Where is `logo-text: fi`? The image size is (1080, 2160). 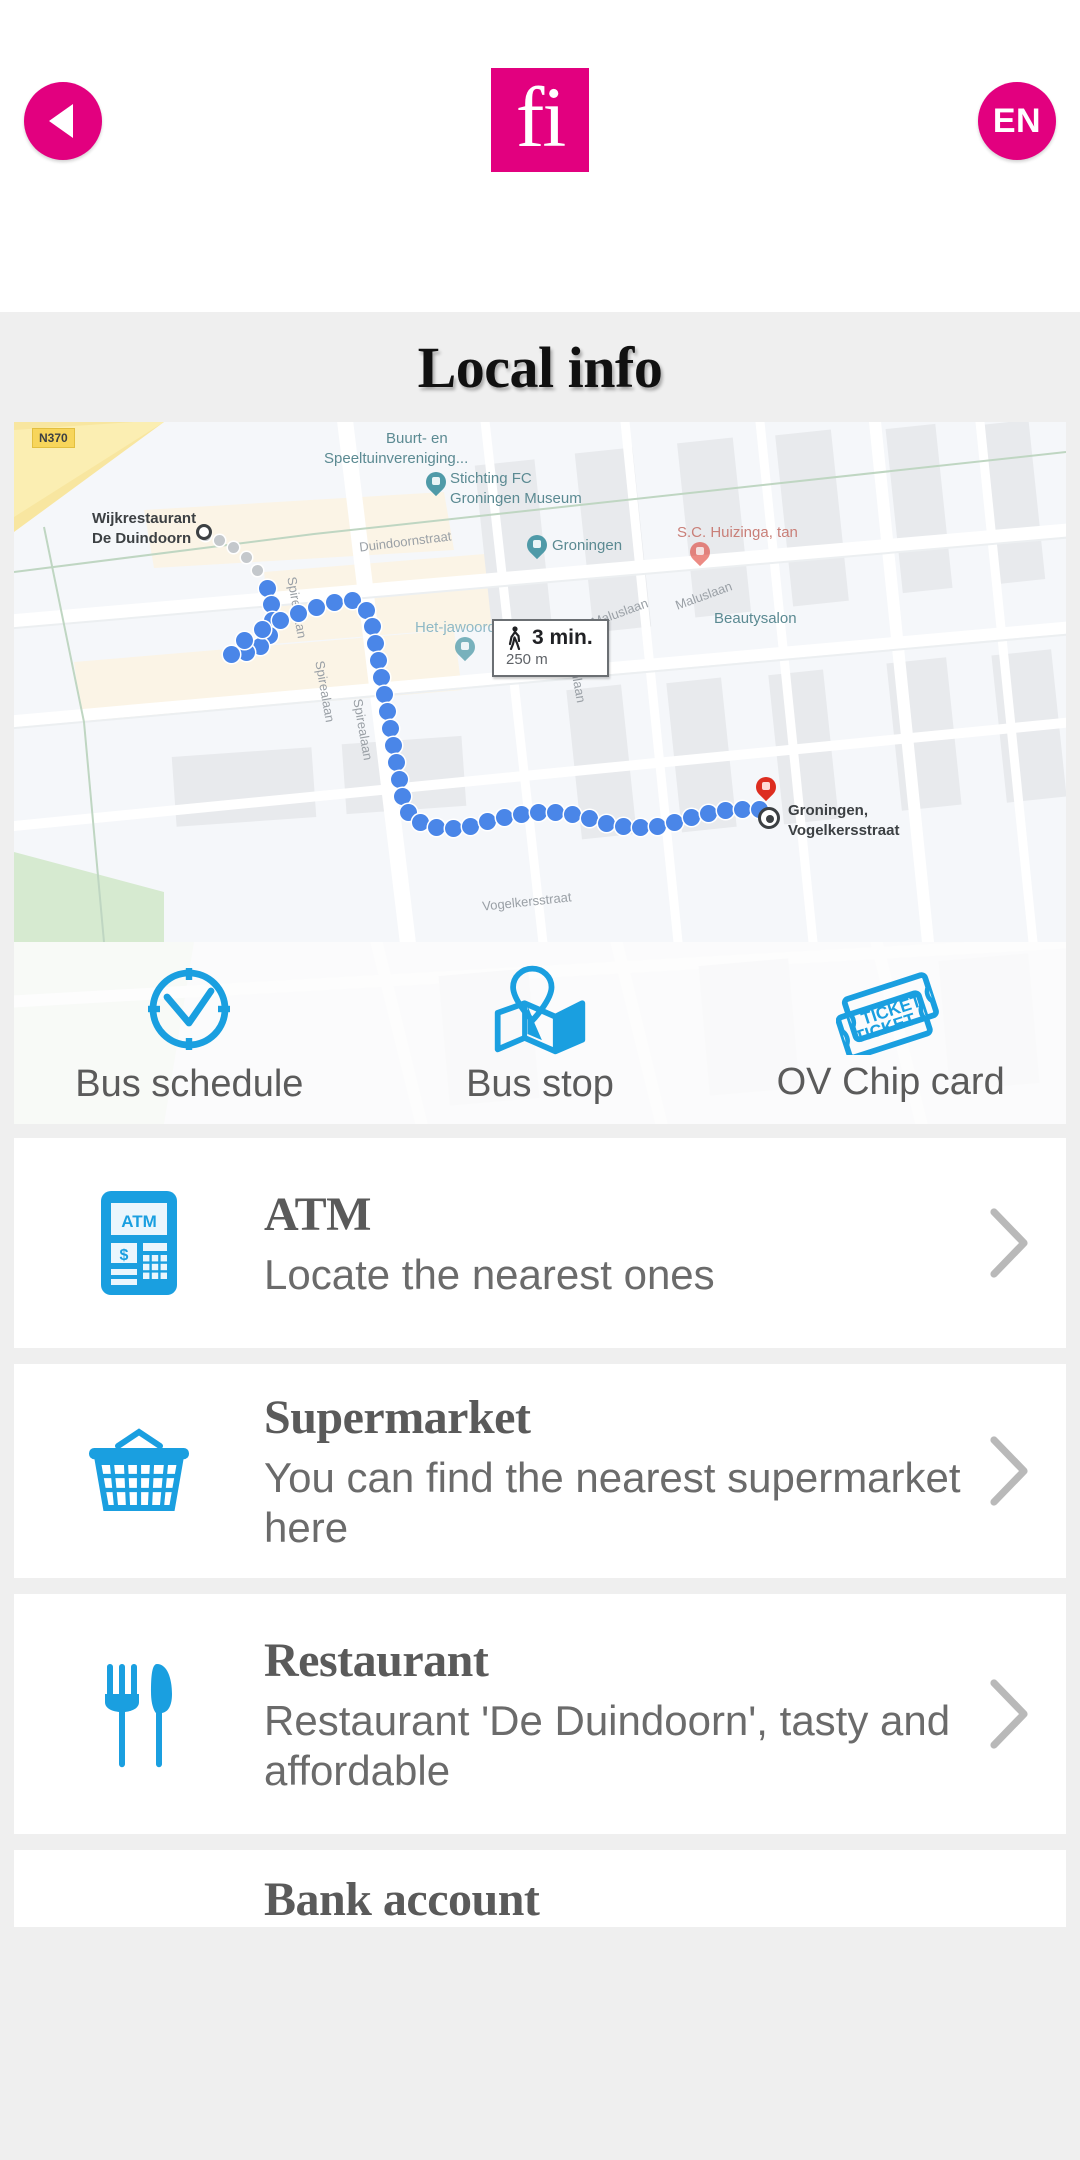 logo-text: fi is located at coordinates (541, 117).